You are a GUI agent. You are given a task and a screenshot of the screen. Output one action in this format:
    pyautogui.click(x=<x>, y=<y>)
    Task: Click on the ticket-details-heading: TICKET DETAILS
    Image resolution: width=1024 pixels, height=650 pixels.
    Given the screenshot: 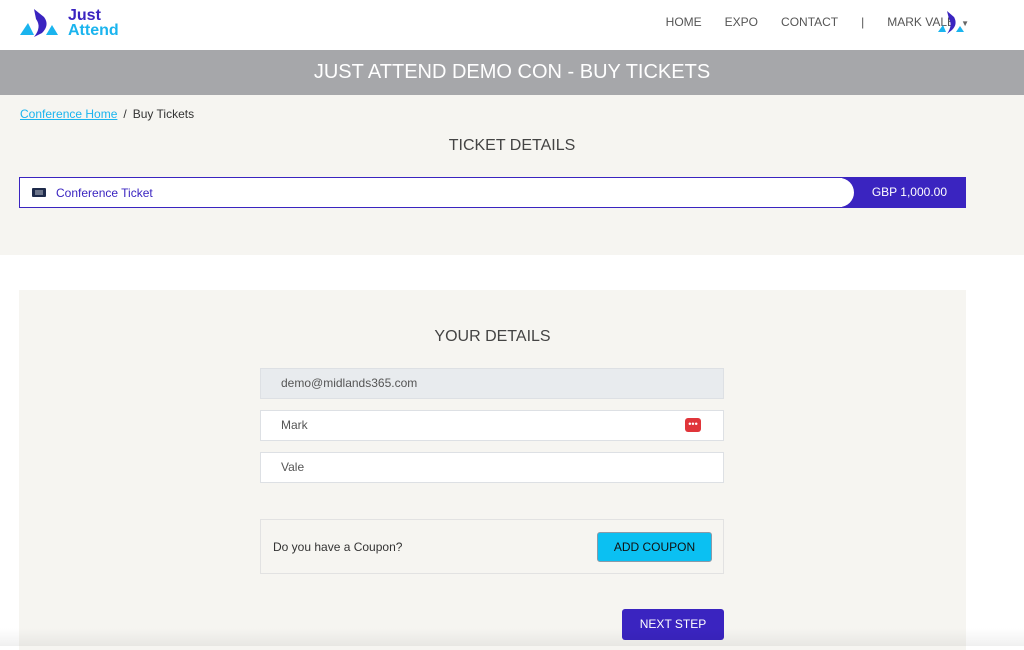 What is the action you would take?
    pyautogui.click(x=512, y=145)
    